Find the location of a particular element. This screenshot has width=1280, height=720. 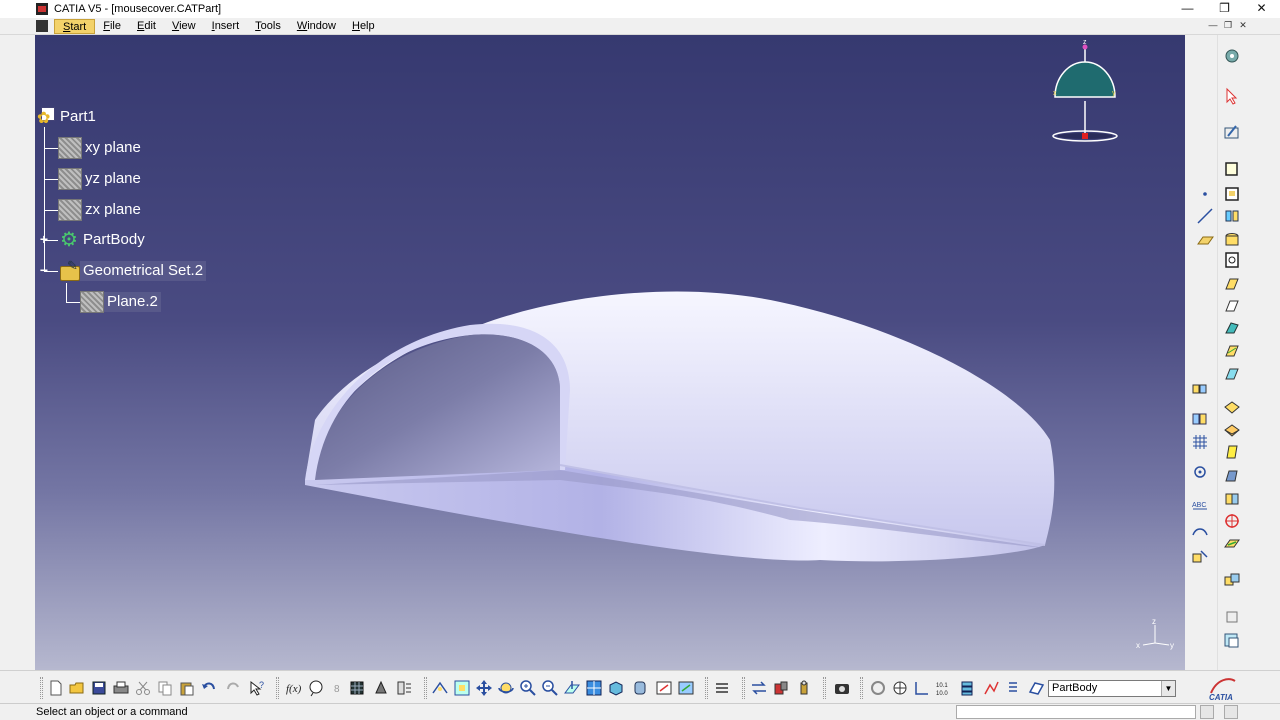

manipulation-icon is located at coordinates (722, 688).